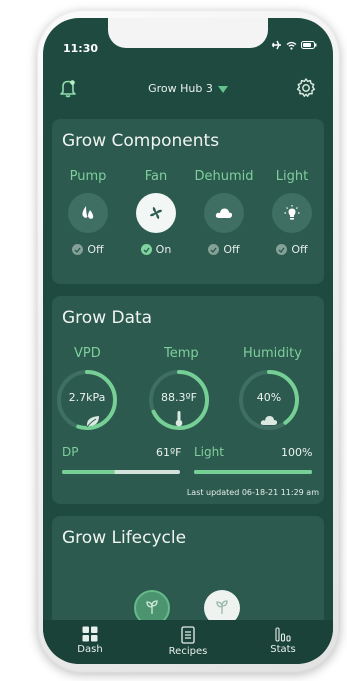  Describe the element at coordinates (163, 249) in the screenshot. I see `component-status-text: On` at that location.